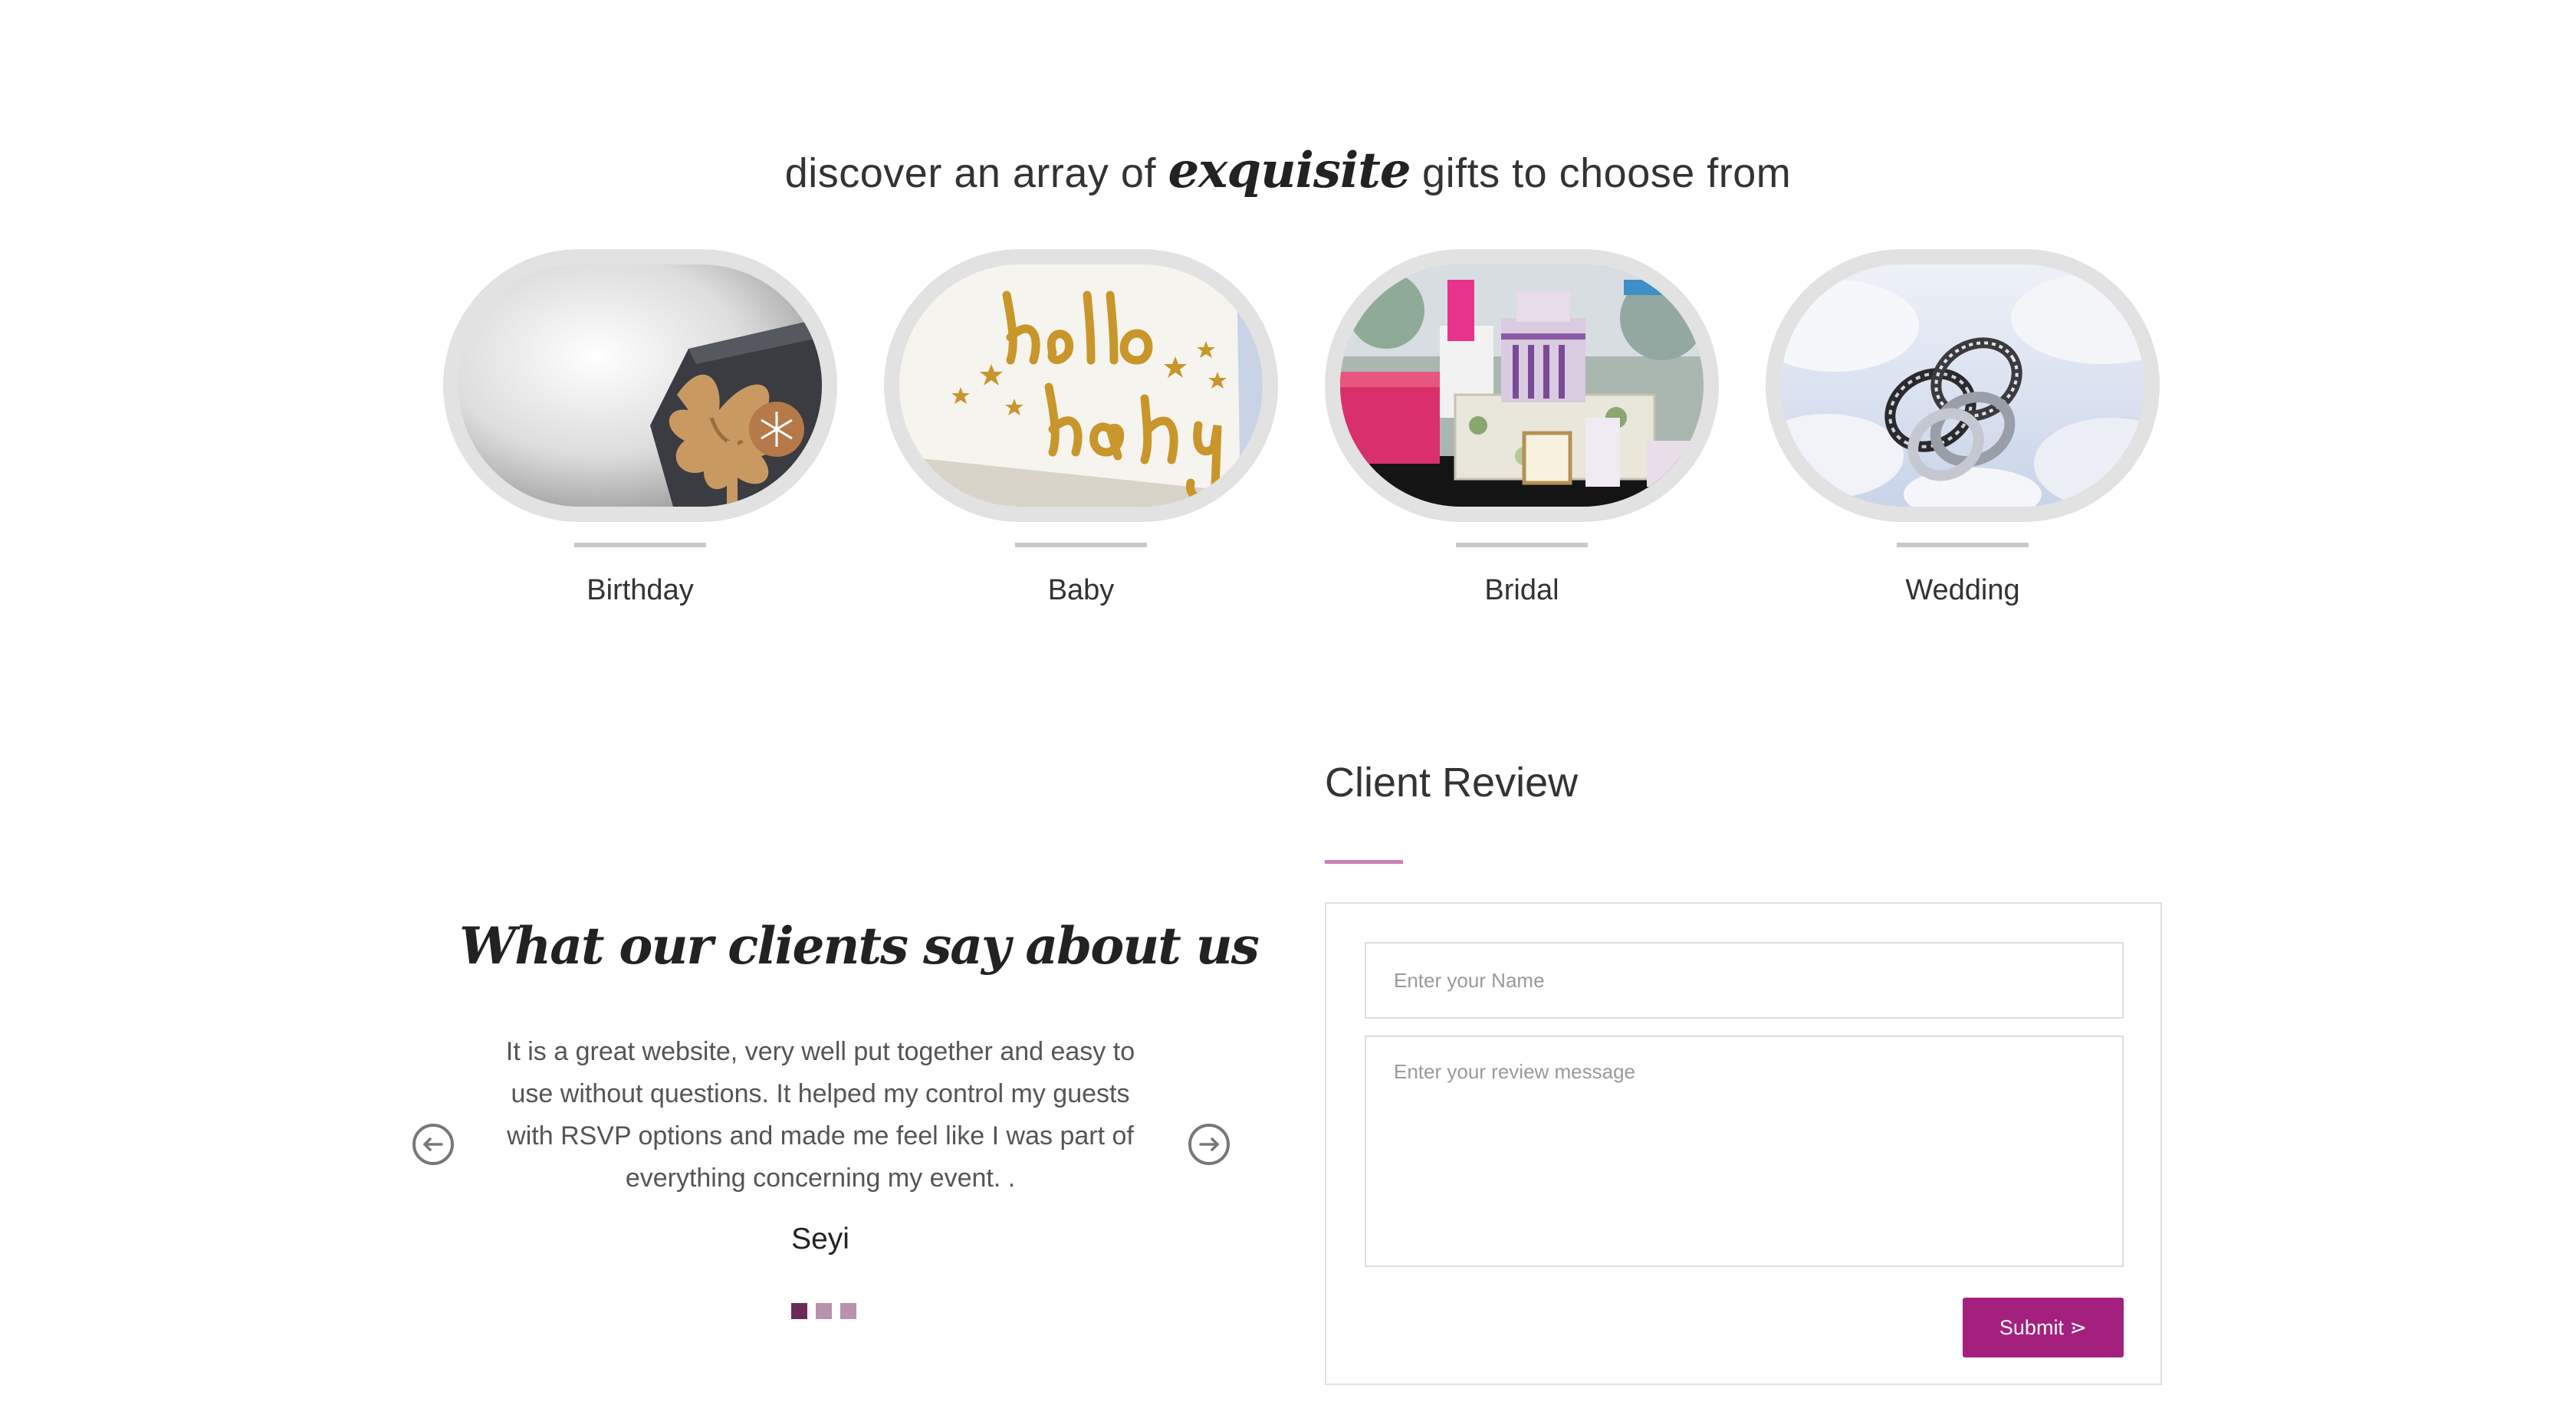  I want to click on category-card-bridal: Bridal, so click(1522, 433).